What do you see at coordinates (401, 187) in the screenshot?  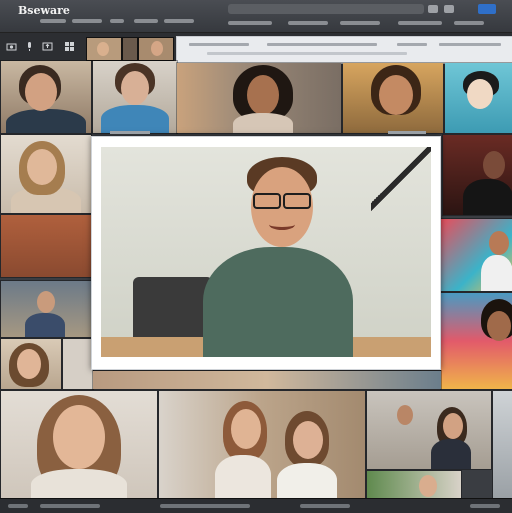 I see `wall-shelf` at bounding box center [401, 187].